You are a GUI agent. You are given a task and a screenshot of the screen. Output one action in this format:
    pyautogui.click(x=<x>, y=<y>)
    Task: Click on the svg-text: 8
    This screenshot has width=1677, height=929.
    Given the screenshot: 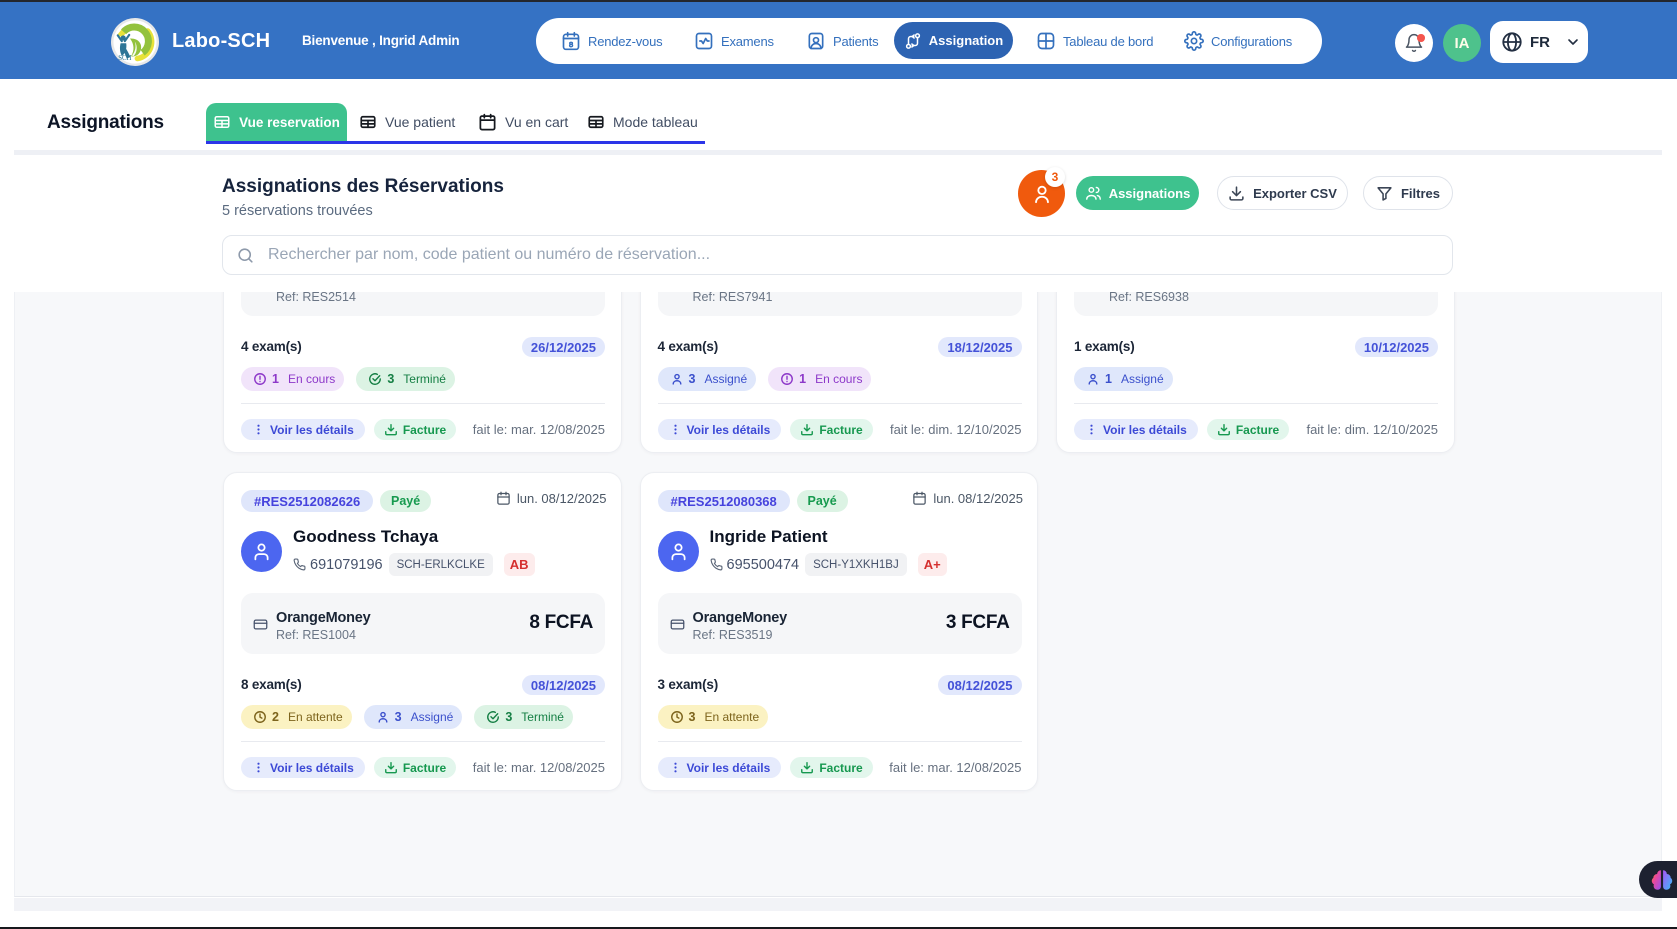 What is the action you would take?
    pyautogui.click(x=571, y=44)
    